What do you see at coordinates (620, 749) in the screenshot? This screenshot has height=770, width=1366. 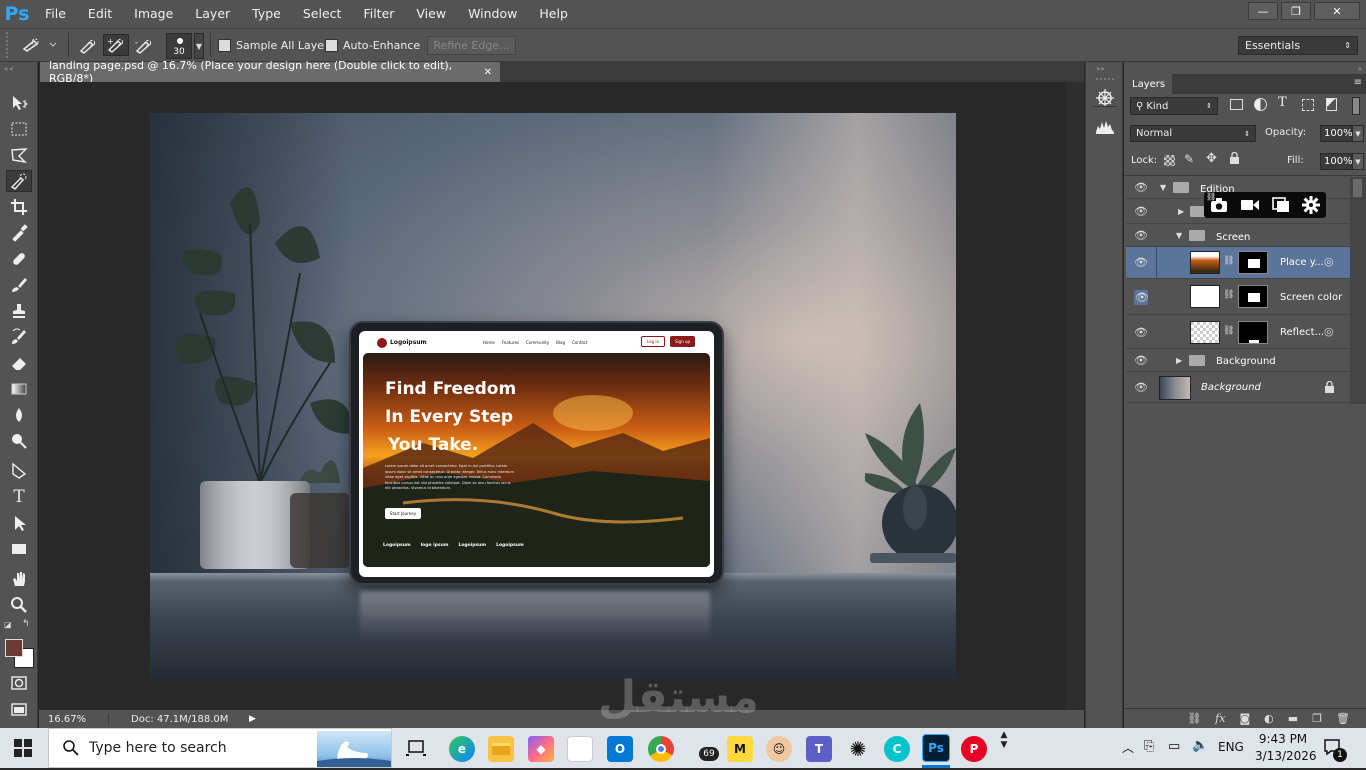 I see `outlook-icon: O` at bounding box center [620, 749].